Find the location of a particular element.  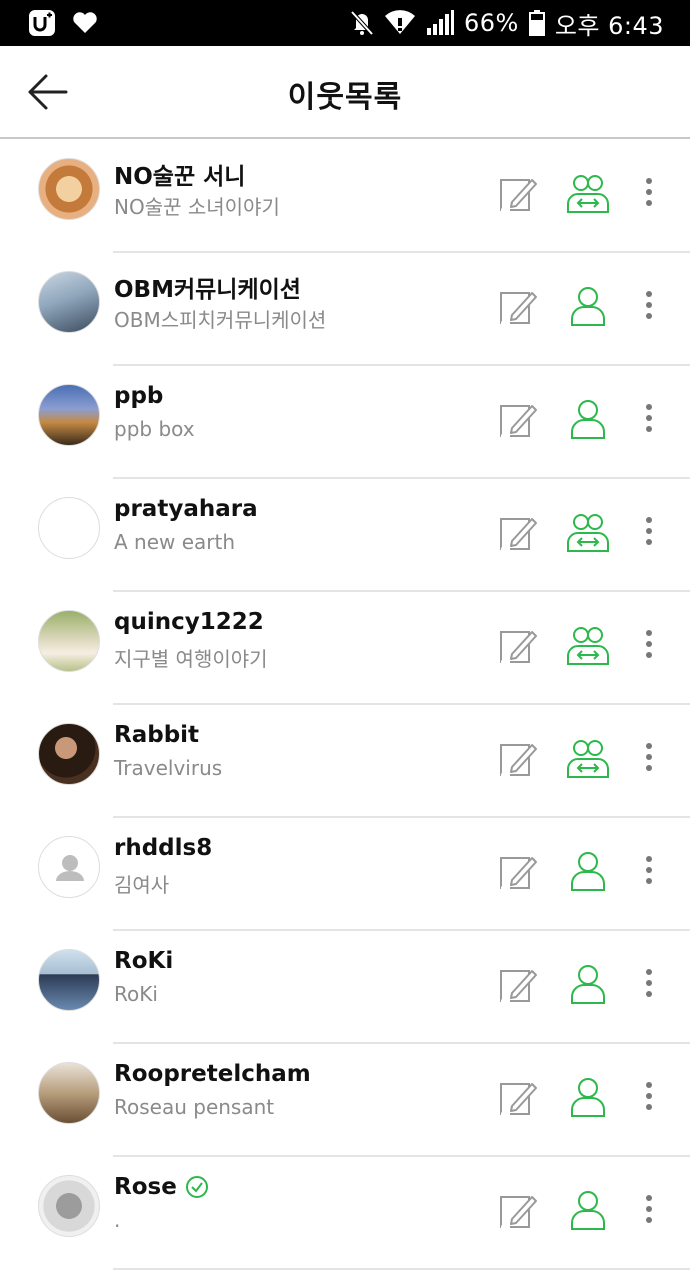

neighbor-name-wrap: ppb is located at coordinates (138, 396).